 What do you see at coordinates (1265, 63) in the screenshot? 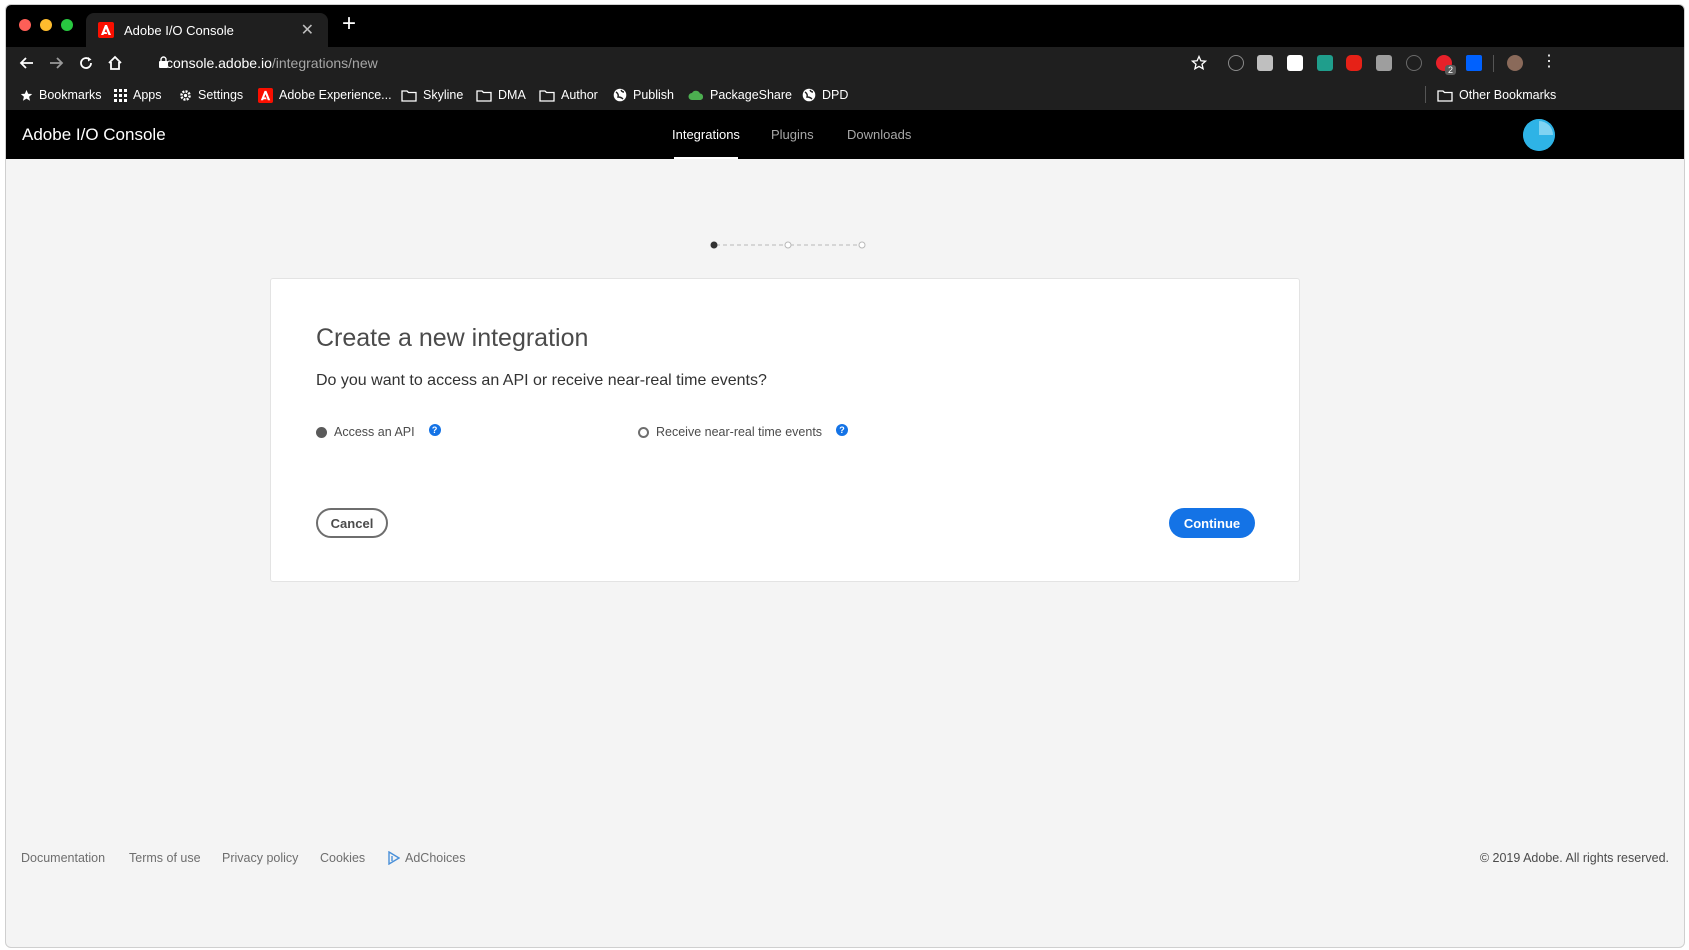
I see `grid-extension-icon` at bounding box center [1265, 63].